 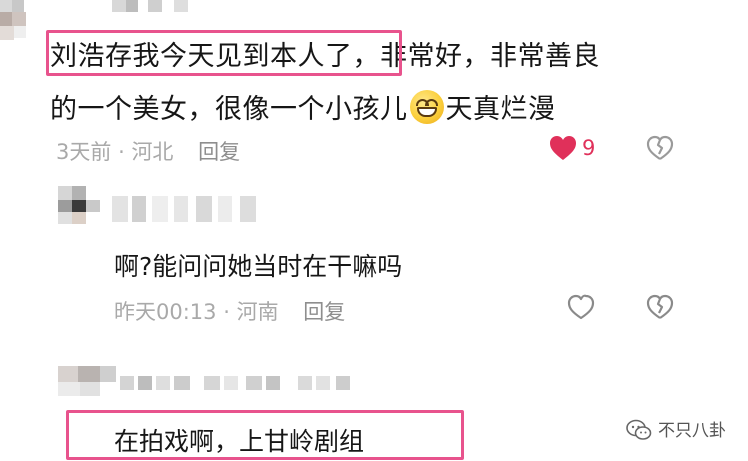 What do you see at coordinates (258, 266) in the screenshot?
I see `reply-comment-text: 啊?能问问她当时在干嘛吗` at bounding box center [258, 266].